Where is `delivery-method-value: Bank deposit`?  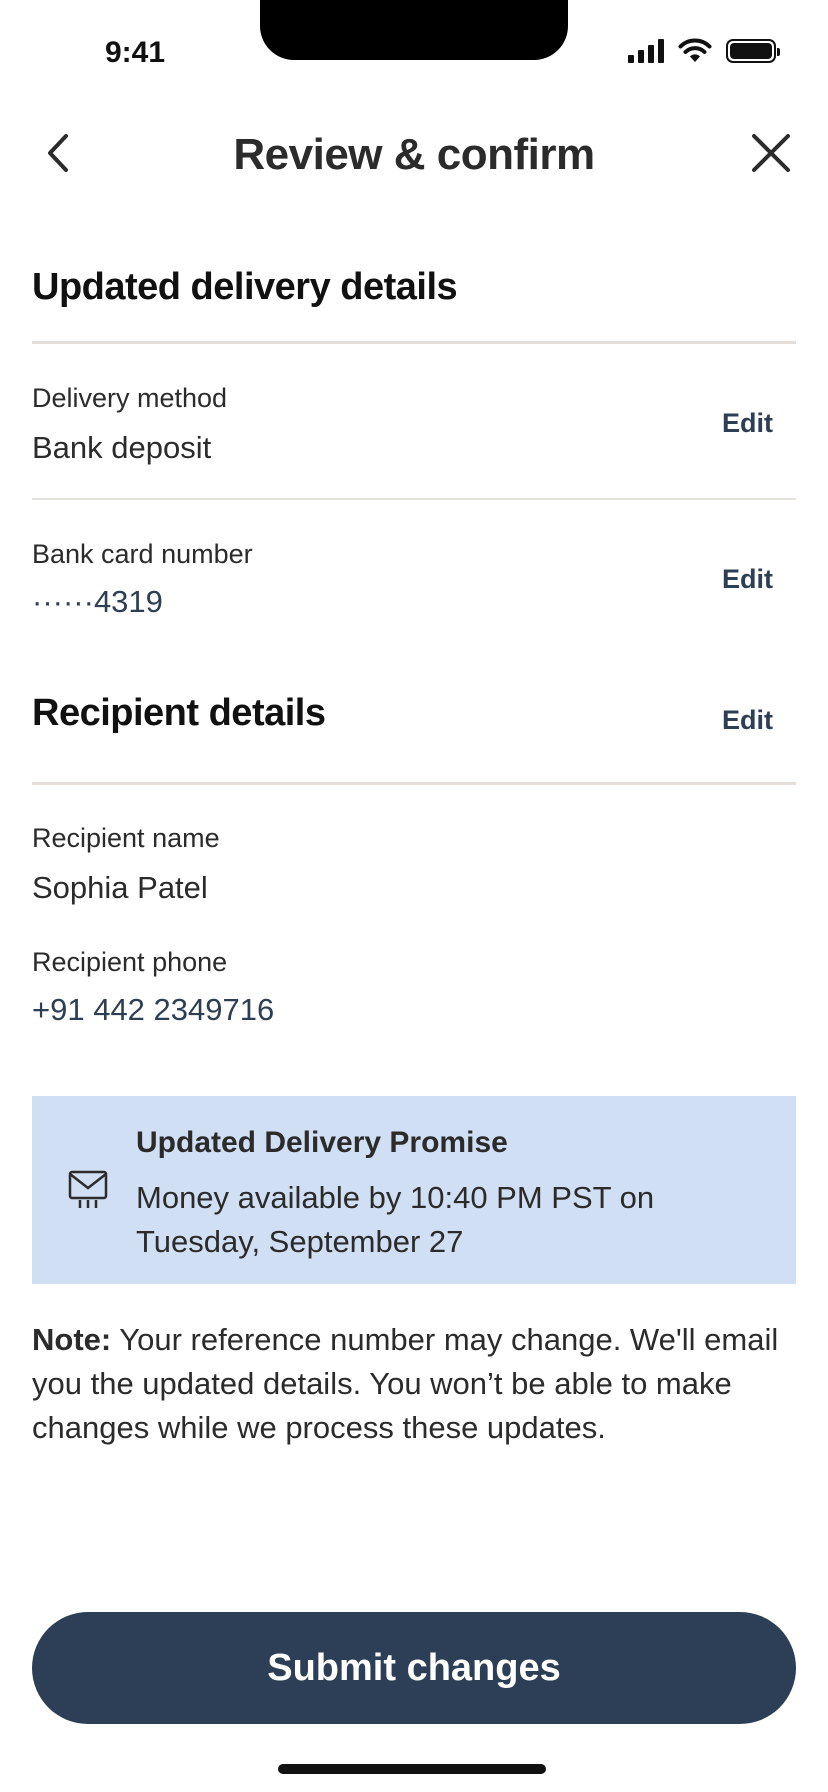 delivery-method-value: Bank deposit is located at coordinates (122, 447).